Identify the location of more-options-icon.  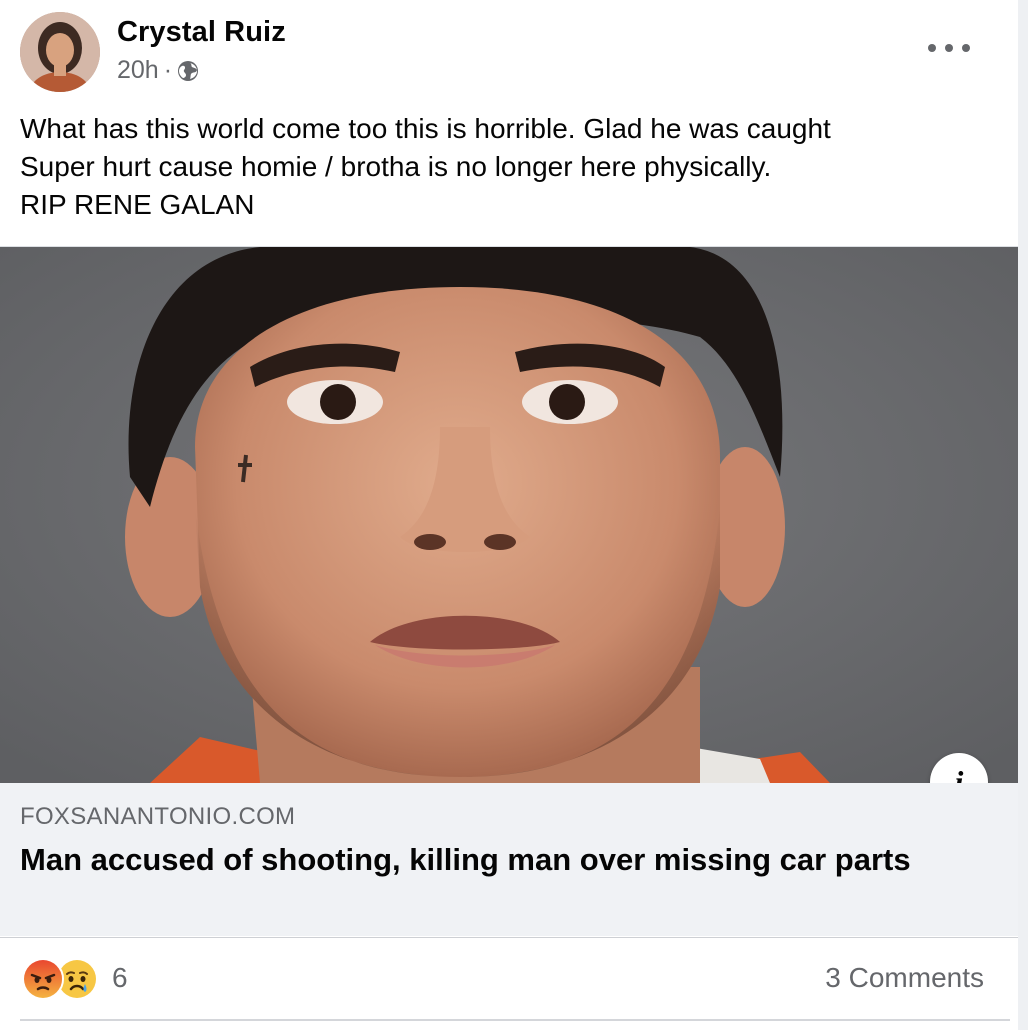
(949, 48).